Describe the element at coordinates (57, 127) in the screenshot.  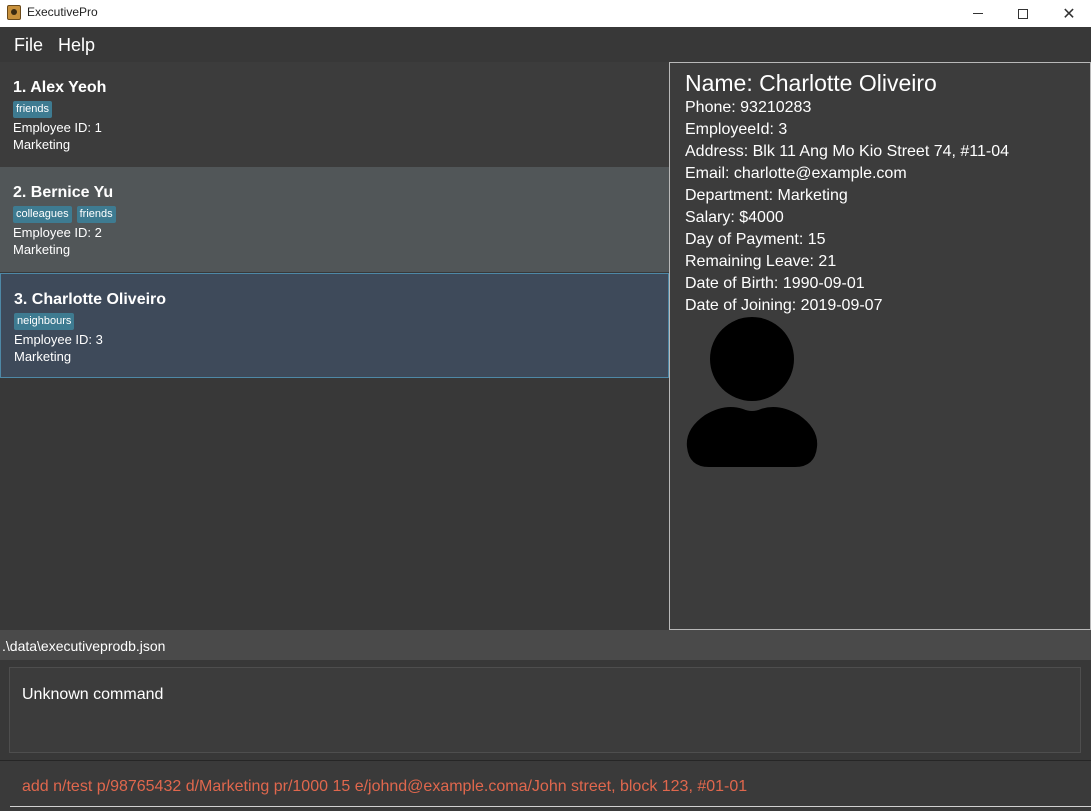
I see `employee-id: Employee ID: 1` at that location.